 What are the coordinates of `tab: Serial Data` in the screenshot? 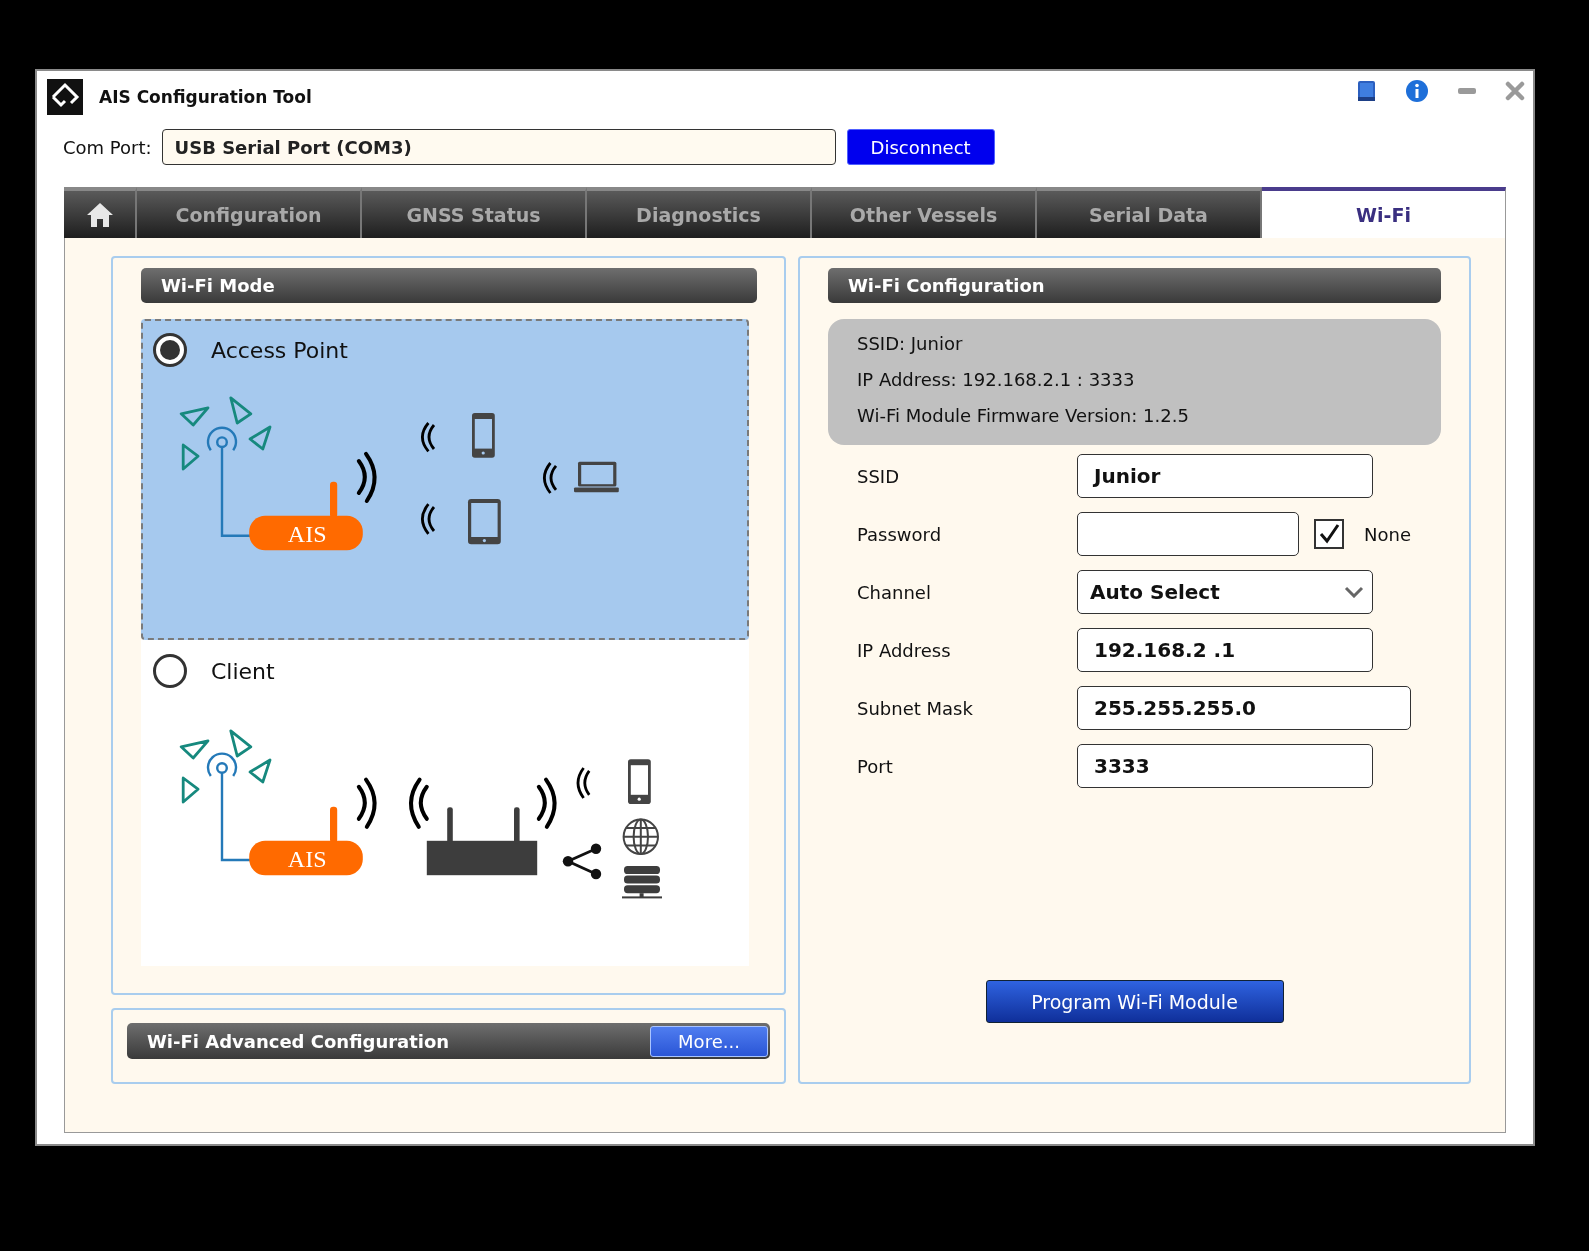 It's located at (1149, 212).